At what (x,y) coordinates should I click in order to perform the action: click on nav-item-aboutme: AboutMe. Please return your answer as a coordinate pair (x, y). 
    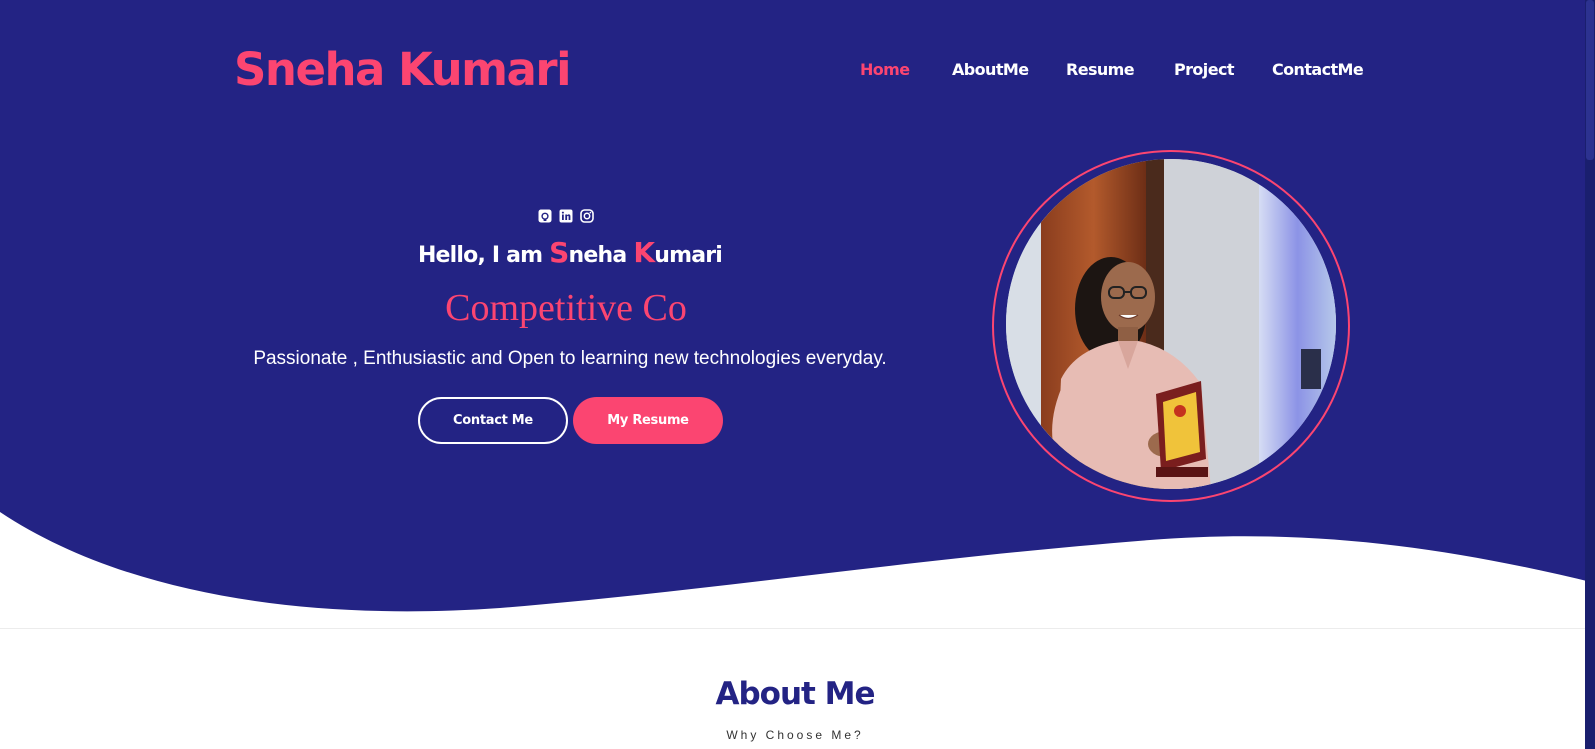
    Looking at the image, I should click on (990, 70).